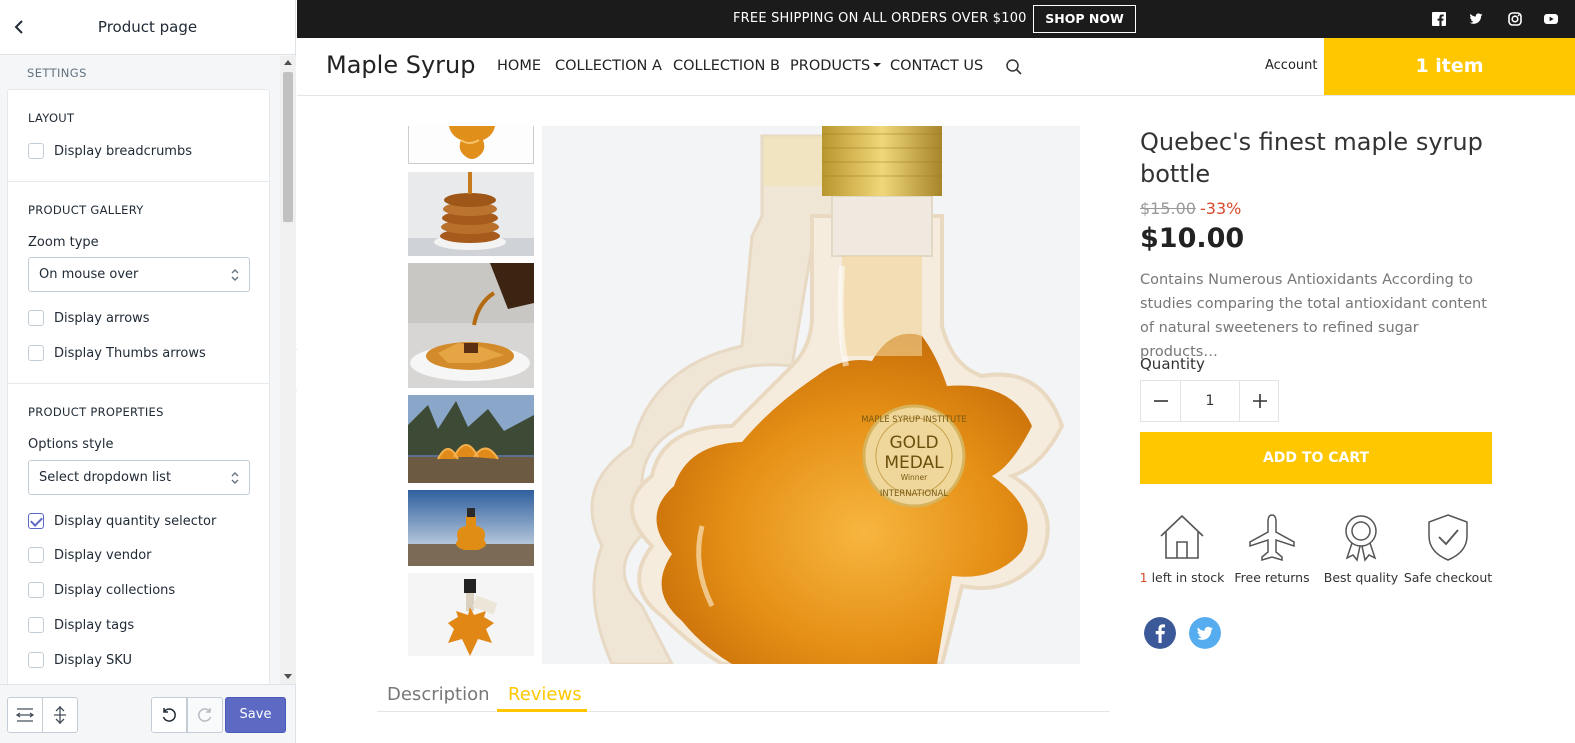 This screenshot has height=743, width=1575. What do you see at coordinates (1259, 401) in the screenshot?
I see `quantity-increase-button` at bounding box center [1259, 401].